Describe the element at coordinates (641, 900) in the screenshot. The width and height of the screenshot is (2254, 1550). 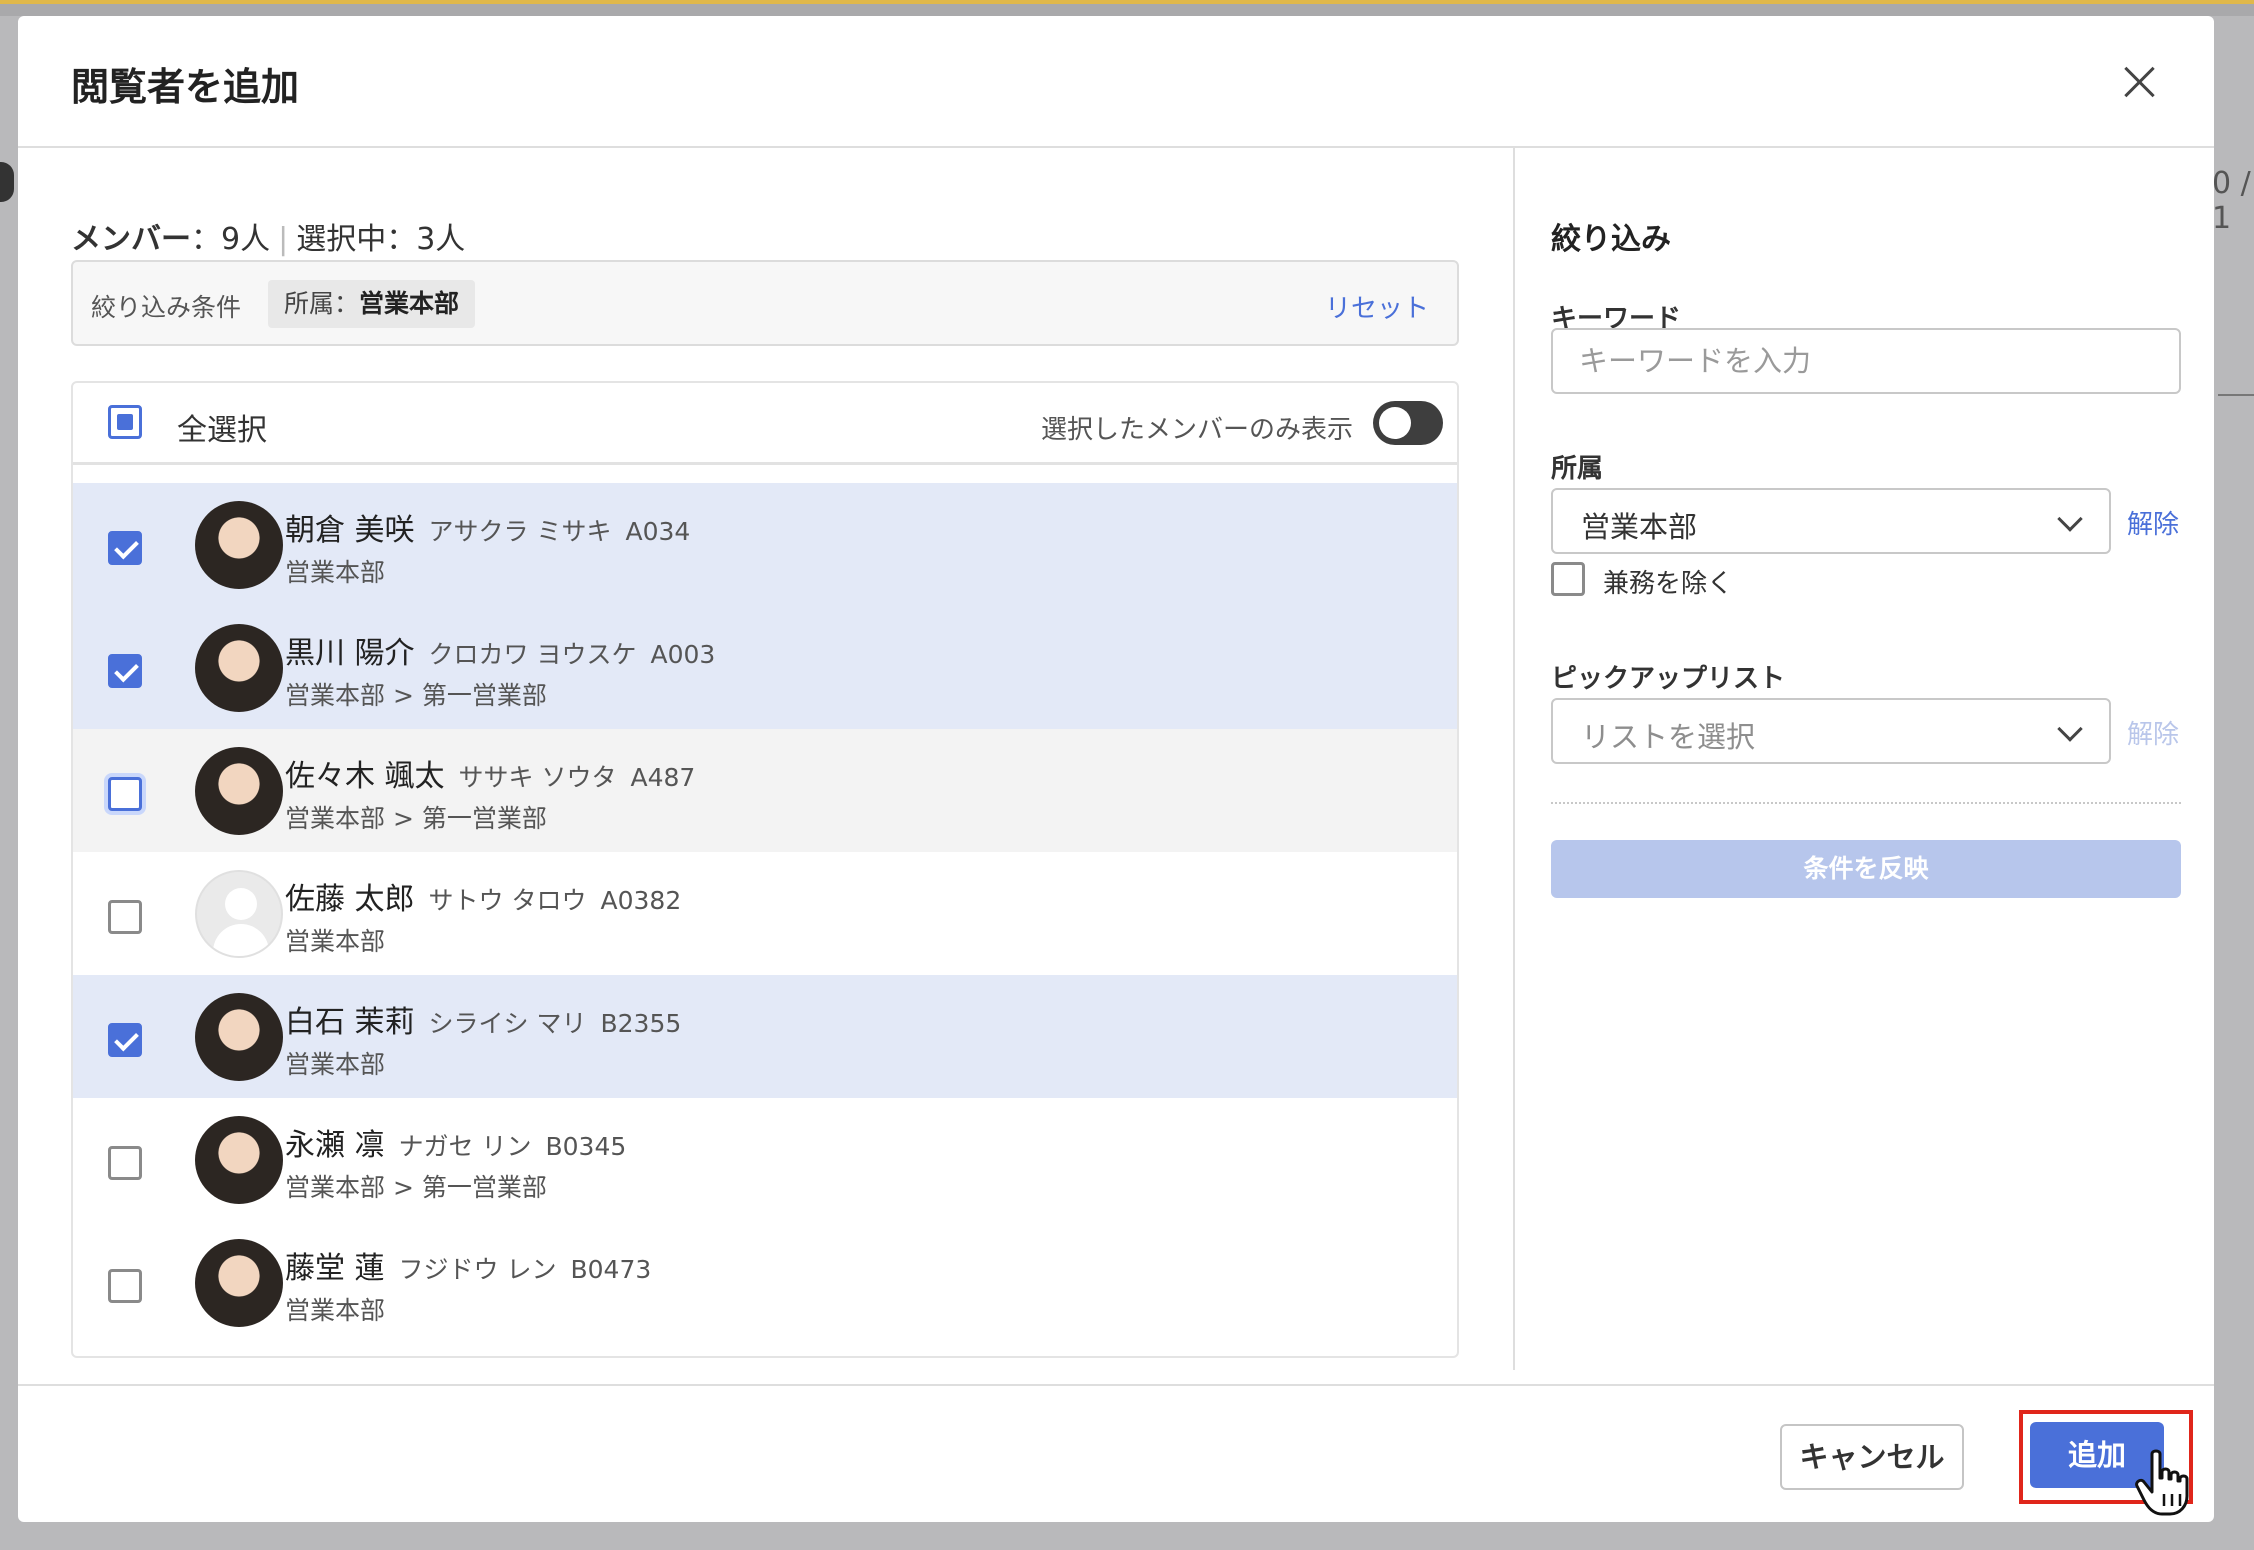
I see `member-code: A0382` at that location.